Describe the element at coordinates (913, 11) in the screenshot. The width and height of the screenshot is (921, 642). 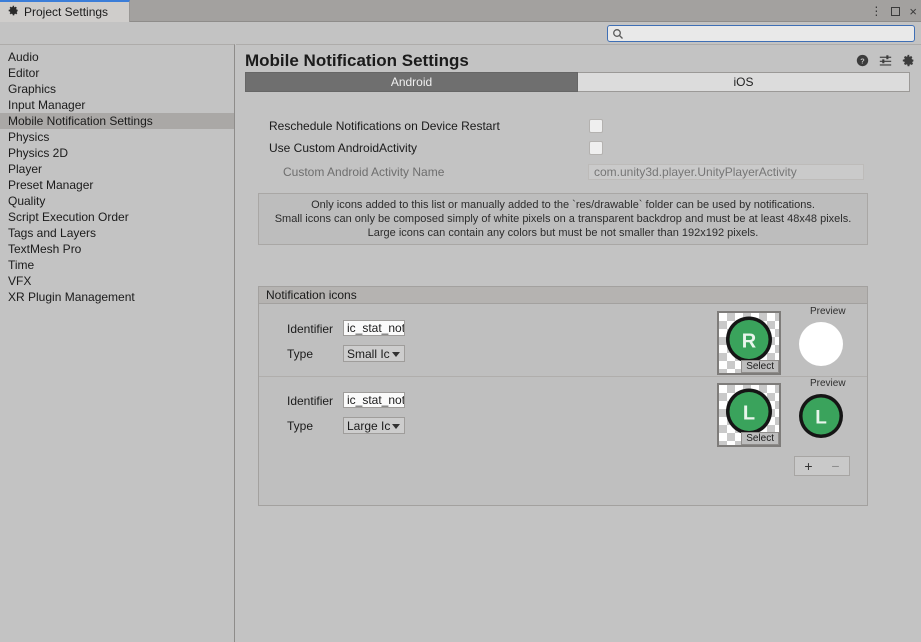
I see `close-icon: ×` at that location.